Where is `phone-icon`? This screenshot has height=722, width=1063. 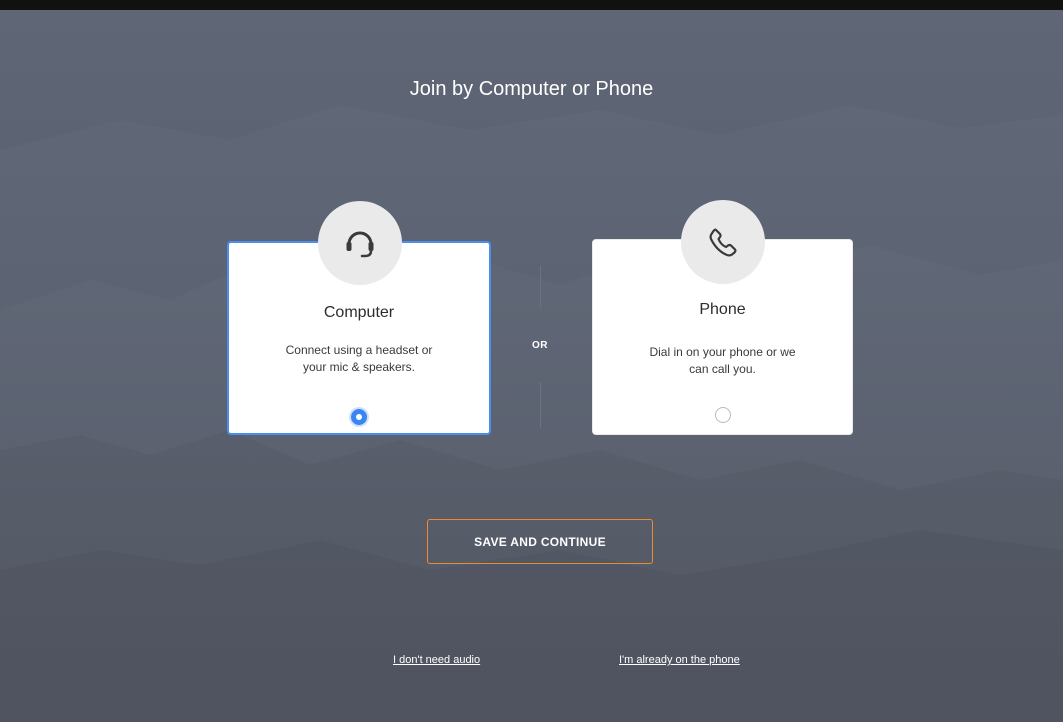 phone-icon is located at coordinates (723, 242).